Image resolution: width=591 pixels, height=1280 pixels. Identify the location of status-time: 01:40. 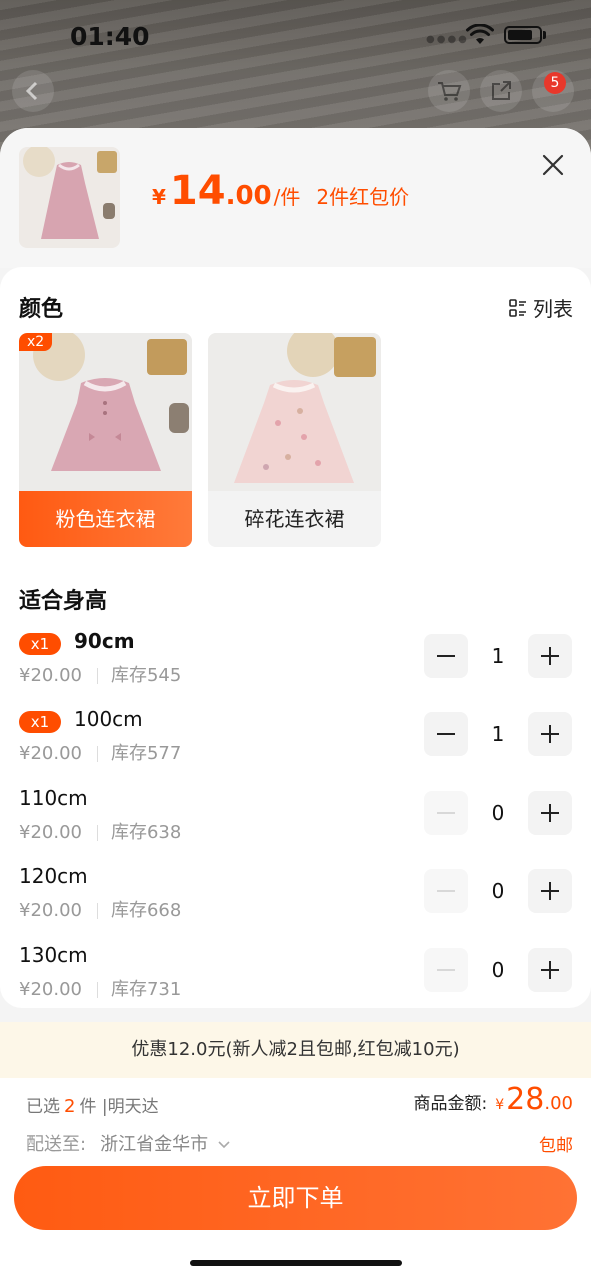
(110, 36).